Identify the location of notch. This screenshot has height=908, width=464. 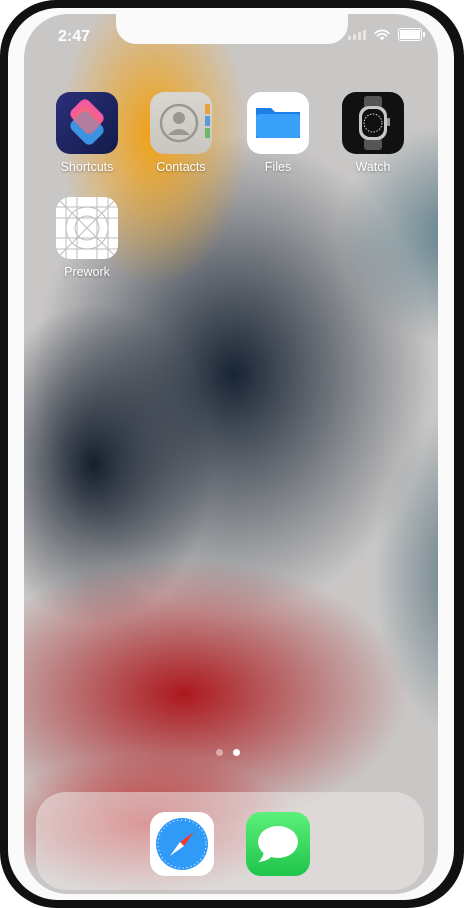
(232, 29).